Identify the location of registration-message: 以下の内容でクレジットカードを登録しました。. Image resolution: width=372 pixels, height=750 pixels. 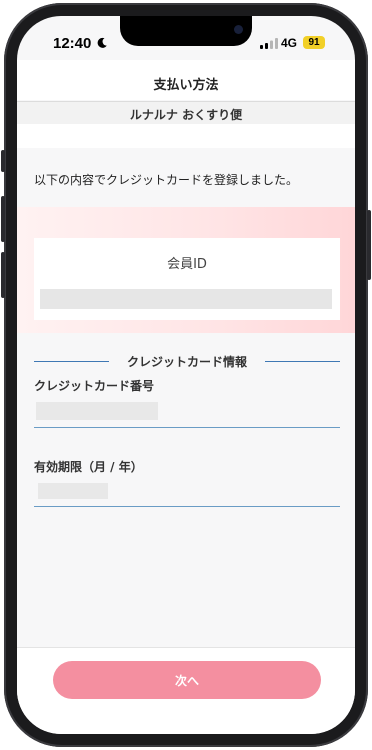
(166, 180).